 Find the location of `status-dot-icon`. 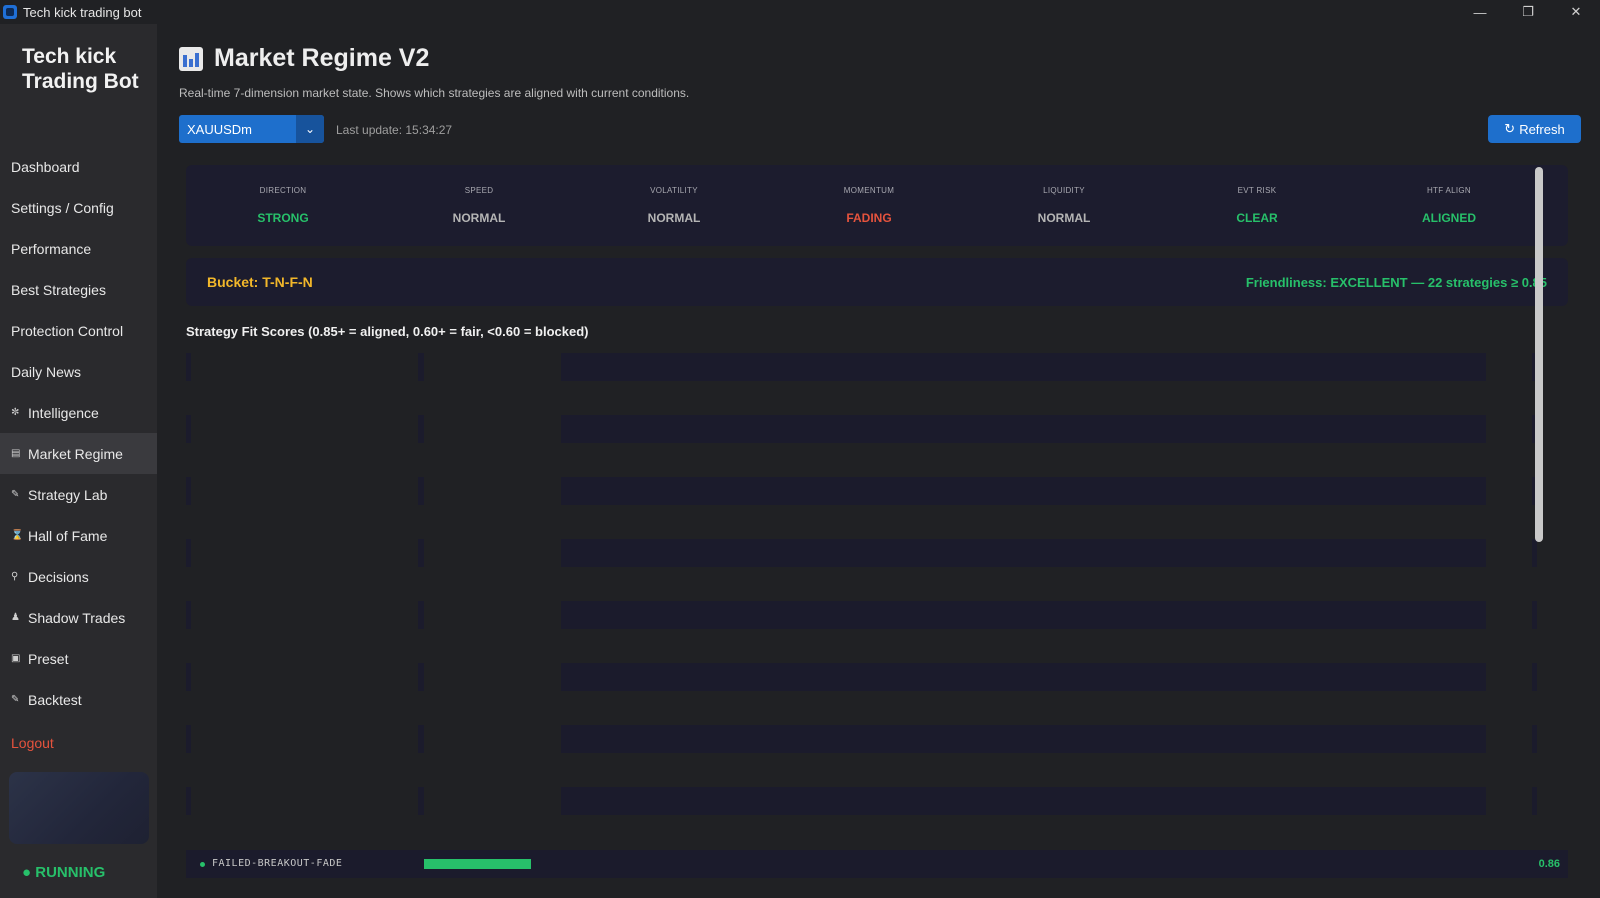

status-dot-icon is located at coordinates (202, 864).